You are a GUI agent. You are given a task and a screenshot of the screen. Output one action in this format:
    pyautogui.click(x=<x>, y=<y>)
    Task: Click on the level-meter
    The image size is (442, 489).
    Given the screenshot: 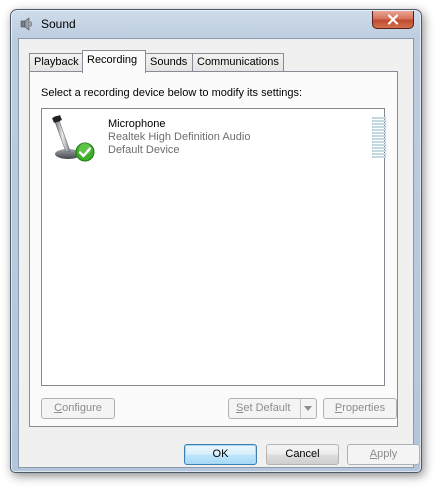 What is the action you would take?
    pyautogui.click(x=379, y=138)
    